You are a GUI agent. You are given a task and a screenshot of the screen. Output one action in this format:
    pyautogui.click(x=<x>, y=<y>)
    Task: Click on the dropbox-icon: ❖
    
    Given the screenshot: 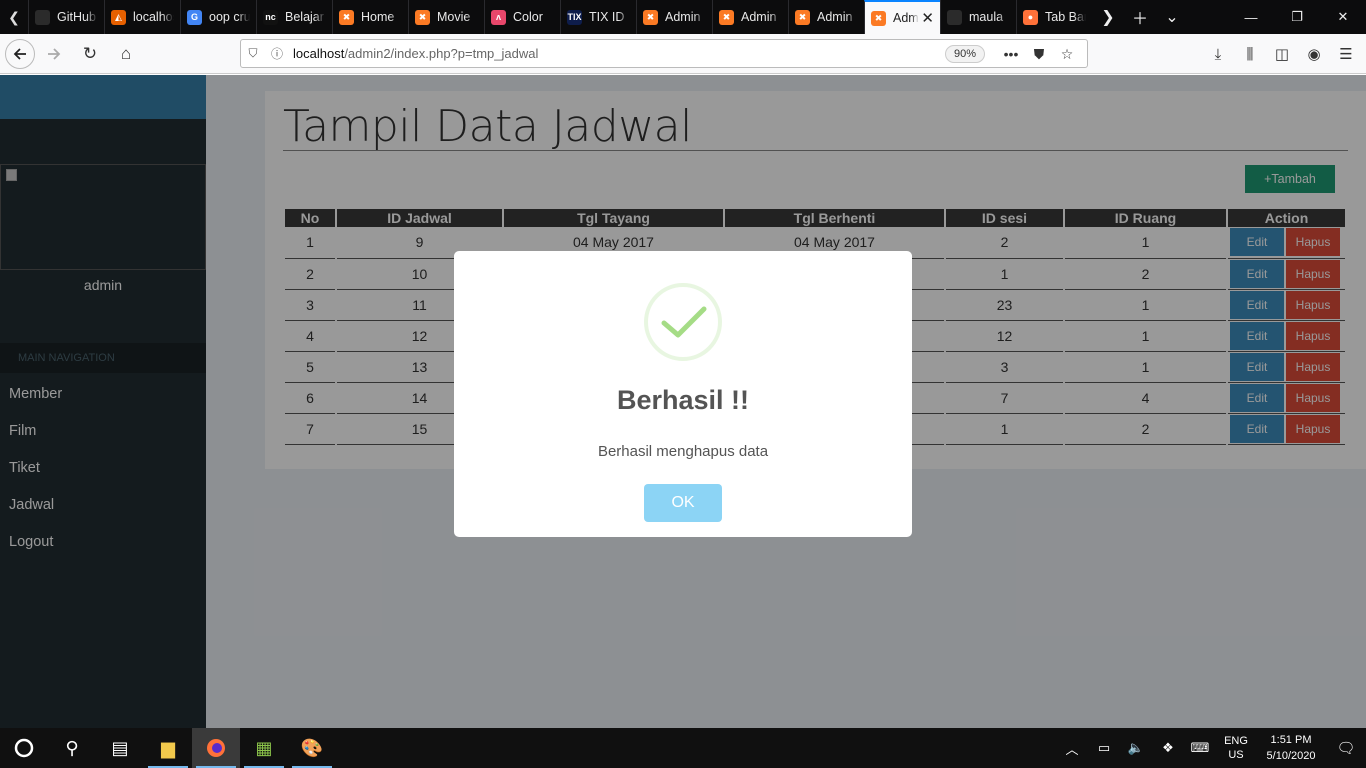 What is the action you would take?
    pyautogui.click(x=1168, y=748)
    